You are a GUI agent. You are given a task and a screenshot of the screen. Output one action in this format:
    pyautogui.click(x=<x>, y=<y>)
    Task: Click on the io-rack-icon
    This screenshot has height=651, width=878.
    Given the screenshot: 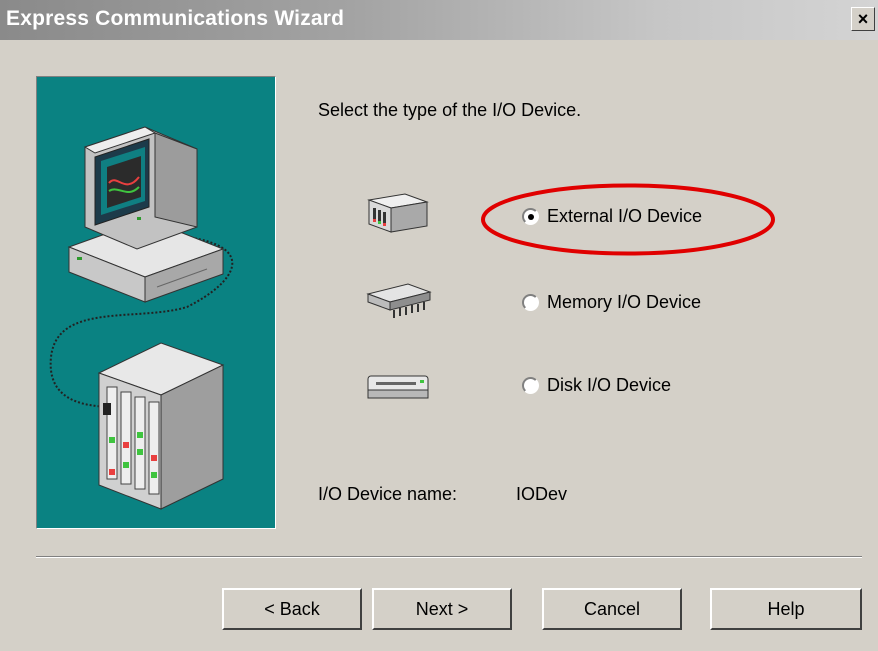 What is the action you would take?
    pyautogui.click(x=161, y=426)
    